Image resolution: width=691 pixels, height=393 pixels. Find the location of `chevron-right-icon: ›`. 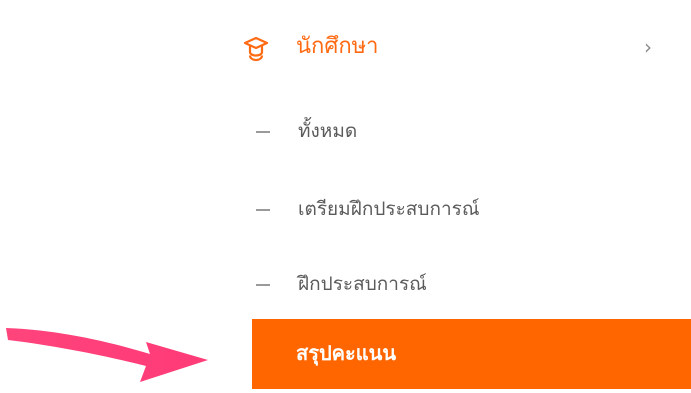

chevron-right-icon: › is located at coordinates (648, 47).